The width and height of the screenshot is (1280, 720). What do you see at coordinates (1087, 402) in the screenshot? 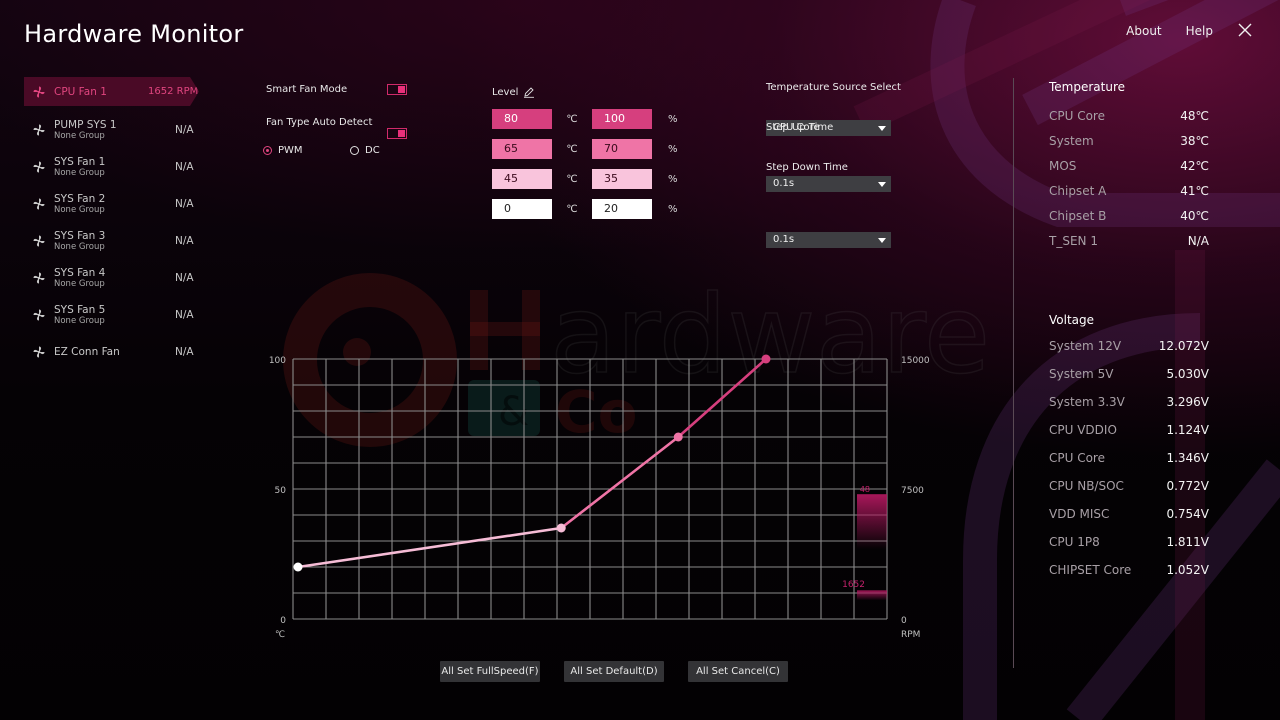
I see `stat-label: System 3.3V` at bounding box center [1087, 402].